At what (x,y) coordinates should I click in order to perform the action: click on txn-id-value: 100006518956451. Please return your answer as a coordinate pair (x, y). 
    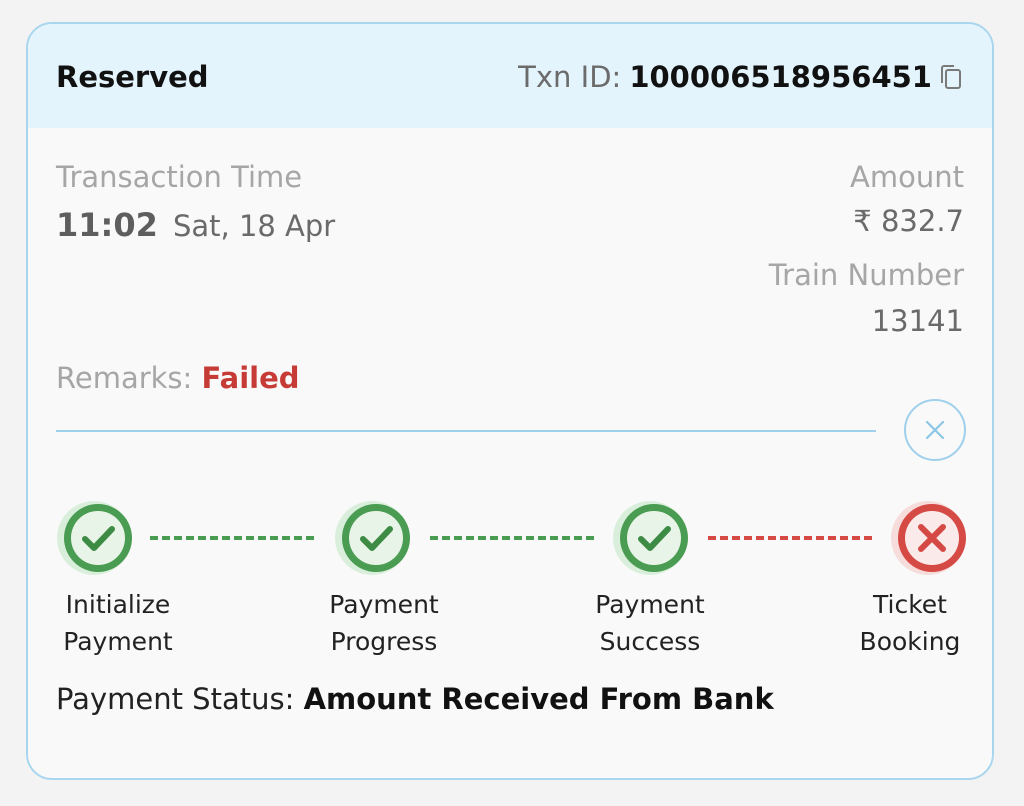
    Looking at the image, I should click on (780, 77).